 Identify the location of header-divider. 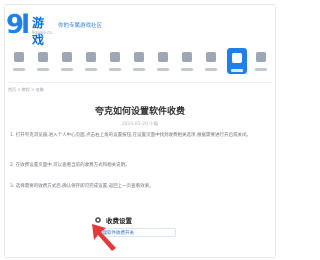
(140, 82).